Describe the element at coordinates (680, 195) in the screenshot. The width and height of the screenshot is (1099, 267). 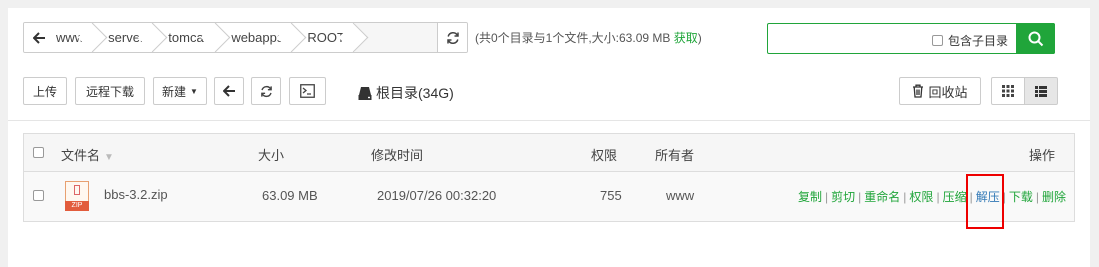
I see `file-owner: www` at that location.